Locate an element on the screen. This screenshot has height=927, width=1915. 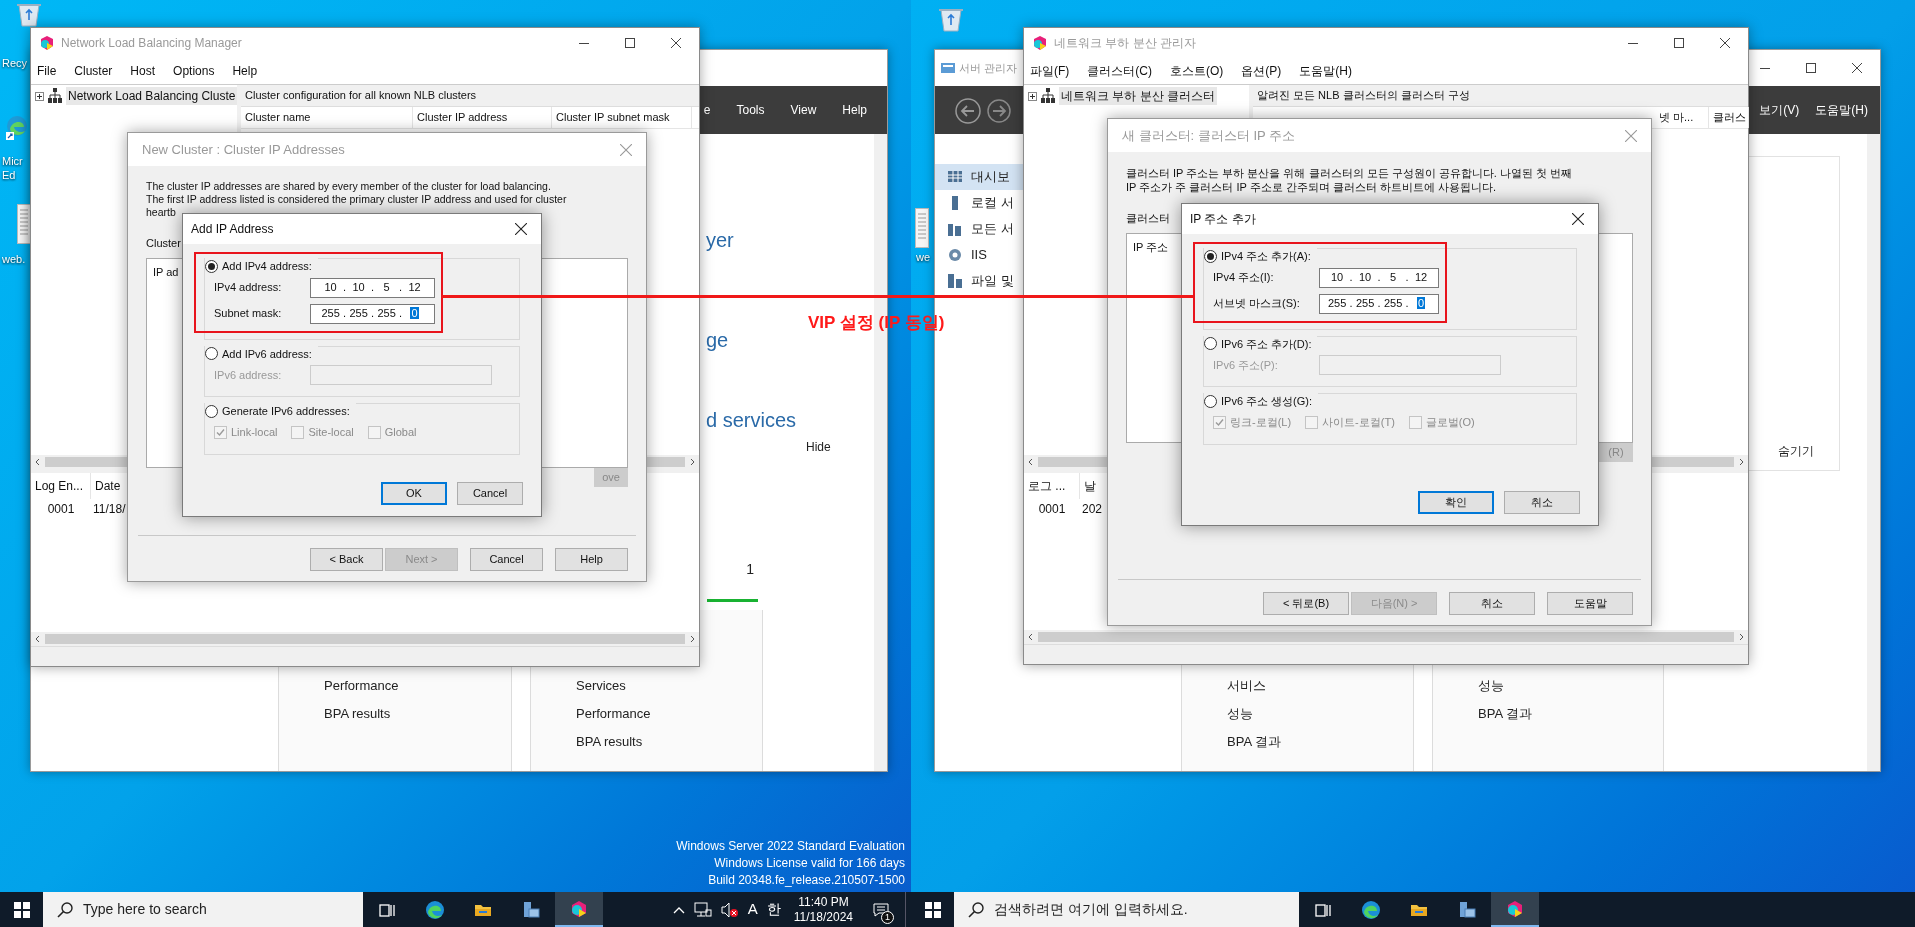
heading: ge is located at coordinates (717, 340).